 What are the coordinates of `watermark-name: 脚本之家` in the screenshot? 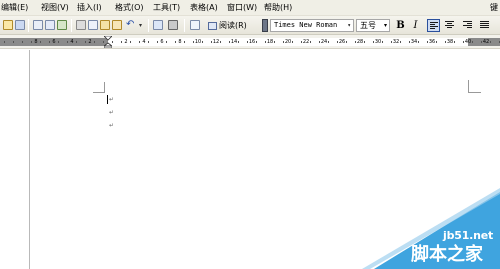 It's located at (447, 254).